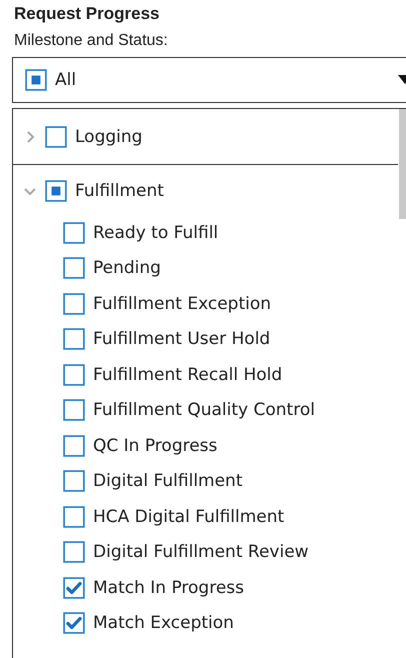 The height and width of the screenshot is (658, 406). I want to click on tree-item-label: Match Exception, so click(163, 623).